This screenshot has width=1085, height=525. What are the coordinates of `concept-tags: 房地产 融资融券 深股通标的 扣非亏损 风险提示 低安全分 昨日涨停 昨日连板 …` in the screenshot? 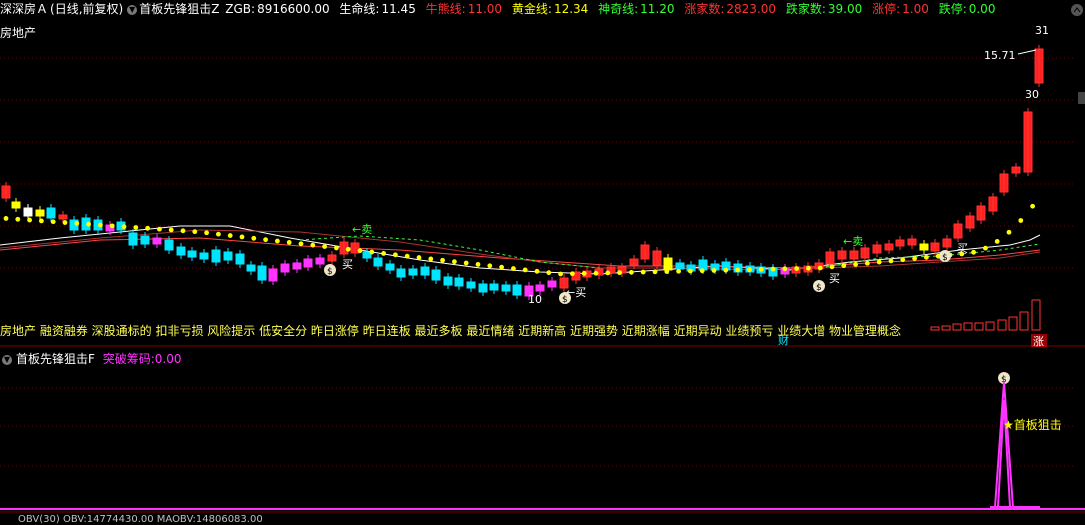 It's located at (450, 330).